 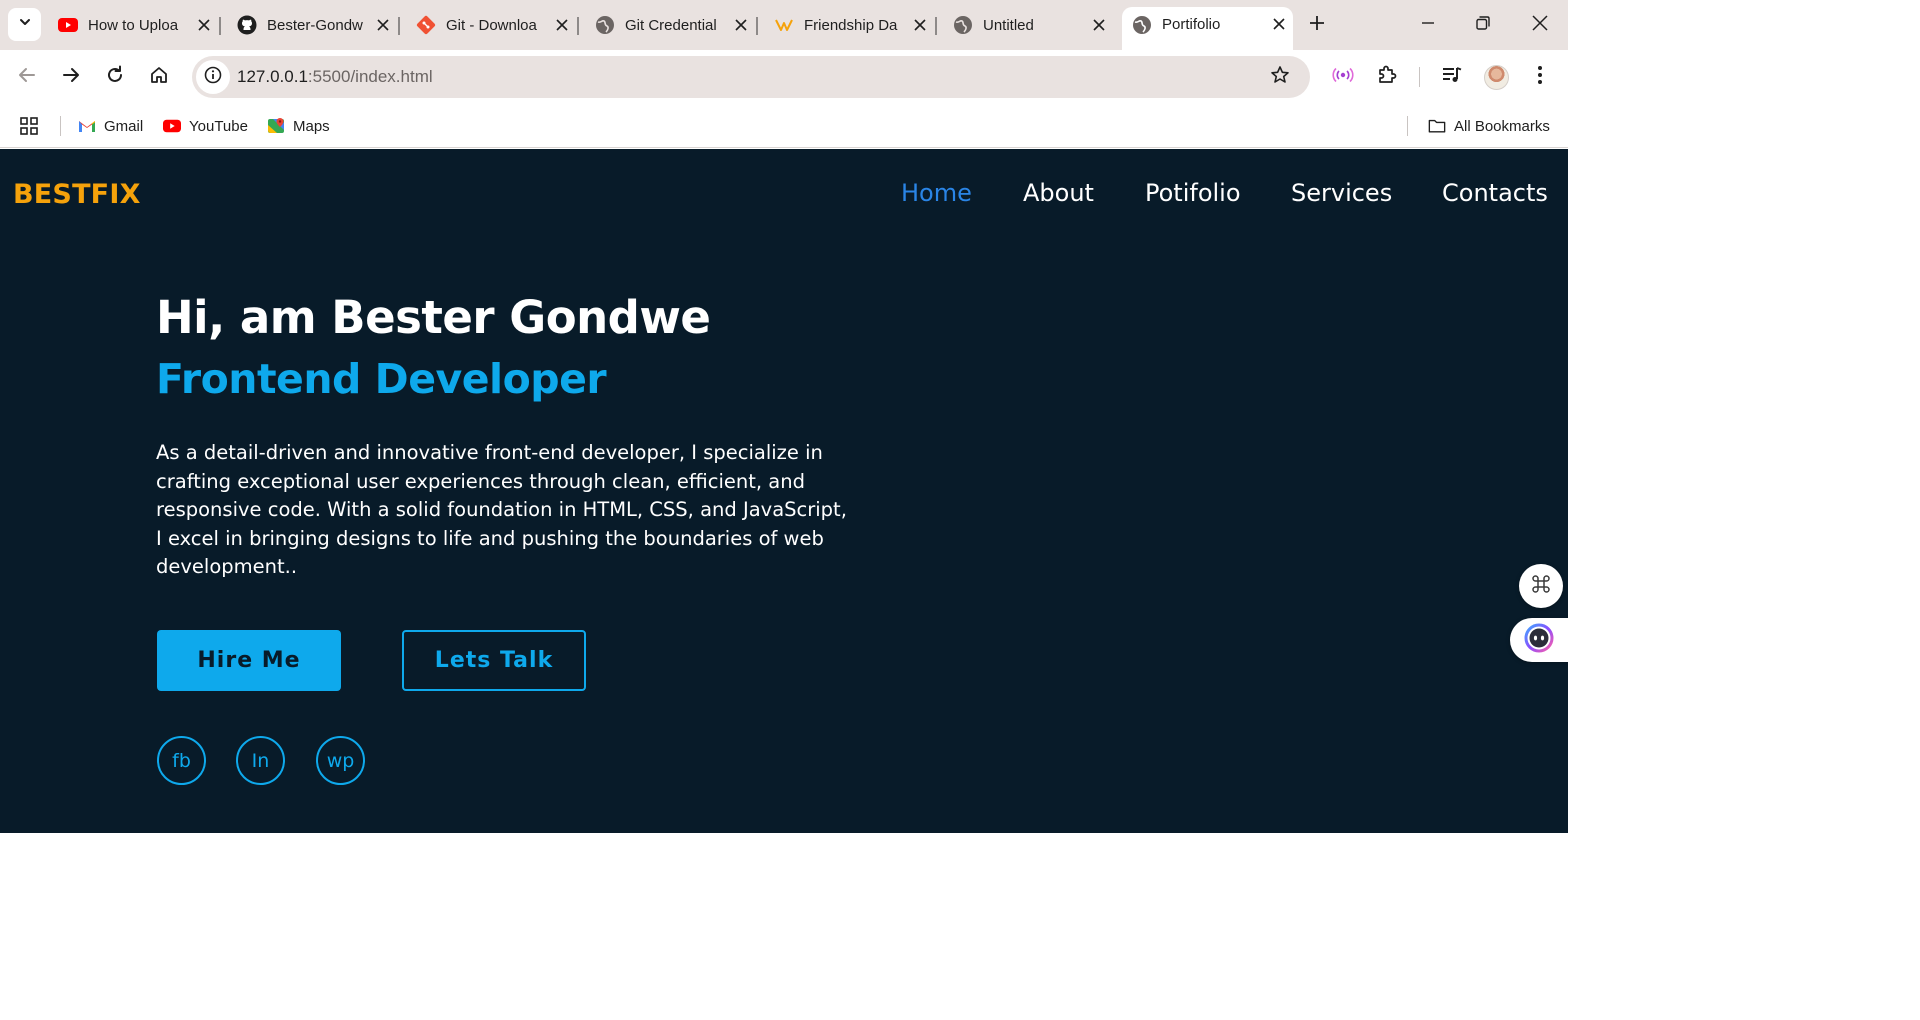 I want to click on bookmark-youtube: YouTube, so click(x=205, y=126).